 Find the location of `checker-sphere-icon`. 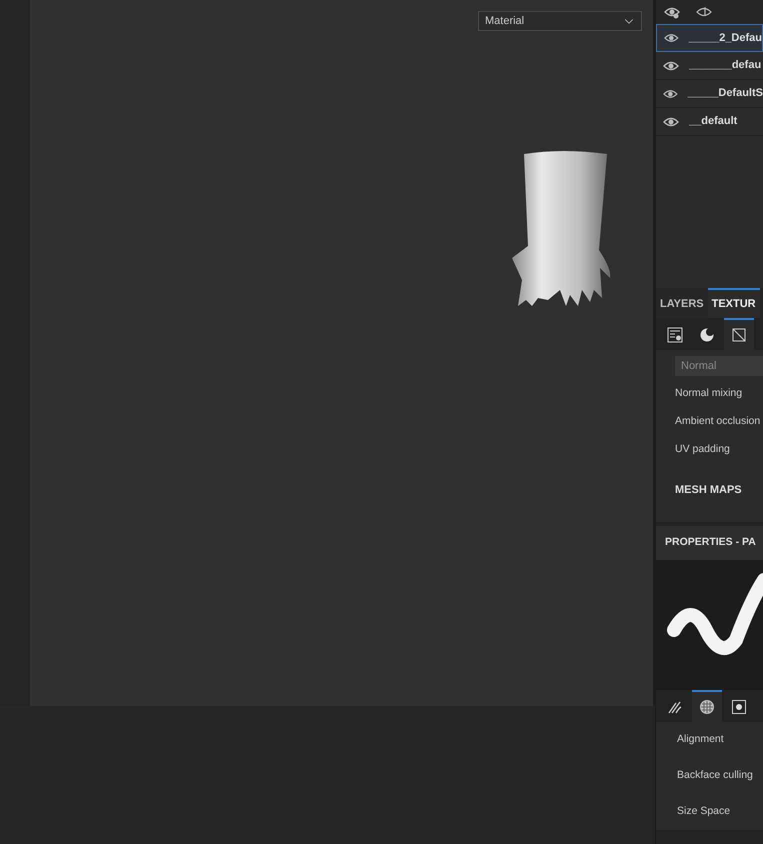

checker-sphere-icon is located at coordinates (707, 707).